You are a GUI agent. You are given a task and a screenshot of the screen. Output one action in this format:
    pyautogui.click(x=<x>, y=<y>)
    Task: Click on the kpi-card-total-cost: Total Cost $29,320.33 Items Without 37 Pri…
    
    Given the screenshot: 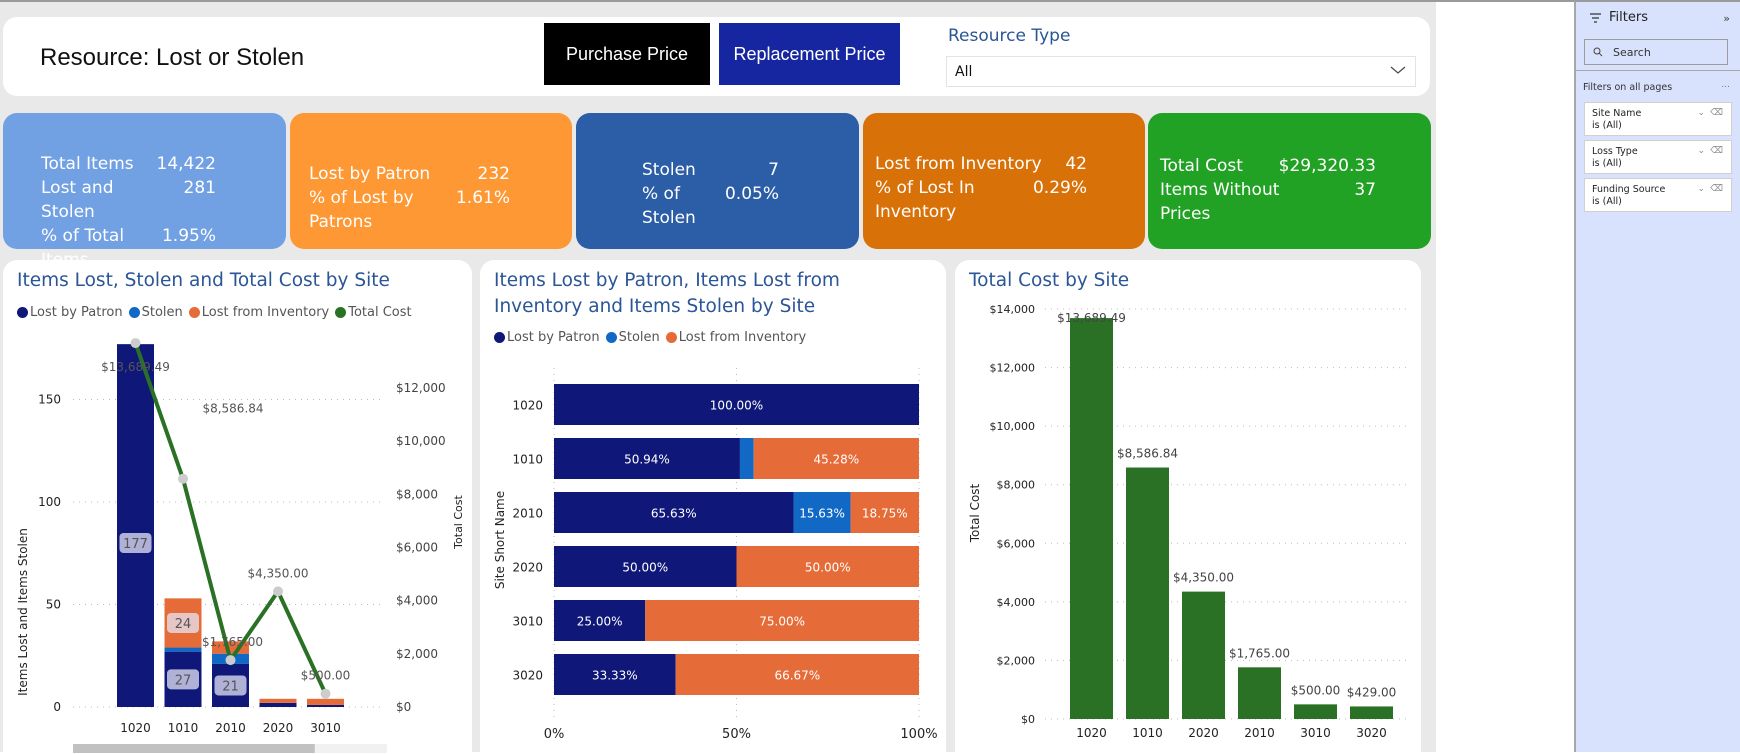 What is the action you would take?
    pyautogui.click(x=1289, y=181)
    